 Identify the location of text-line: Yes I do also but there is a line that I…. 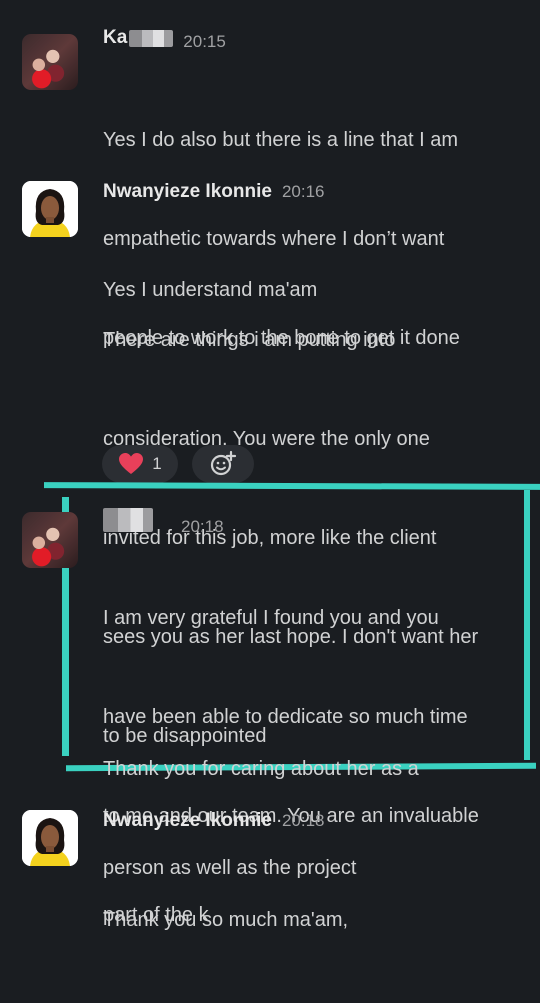
(281, 140).